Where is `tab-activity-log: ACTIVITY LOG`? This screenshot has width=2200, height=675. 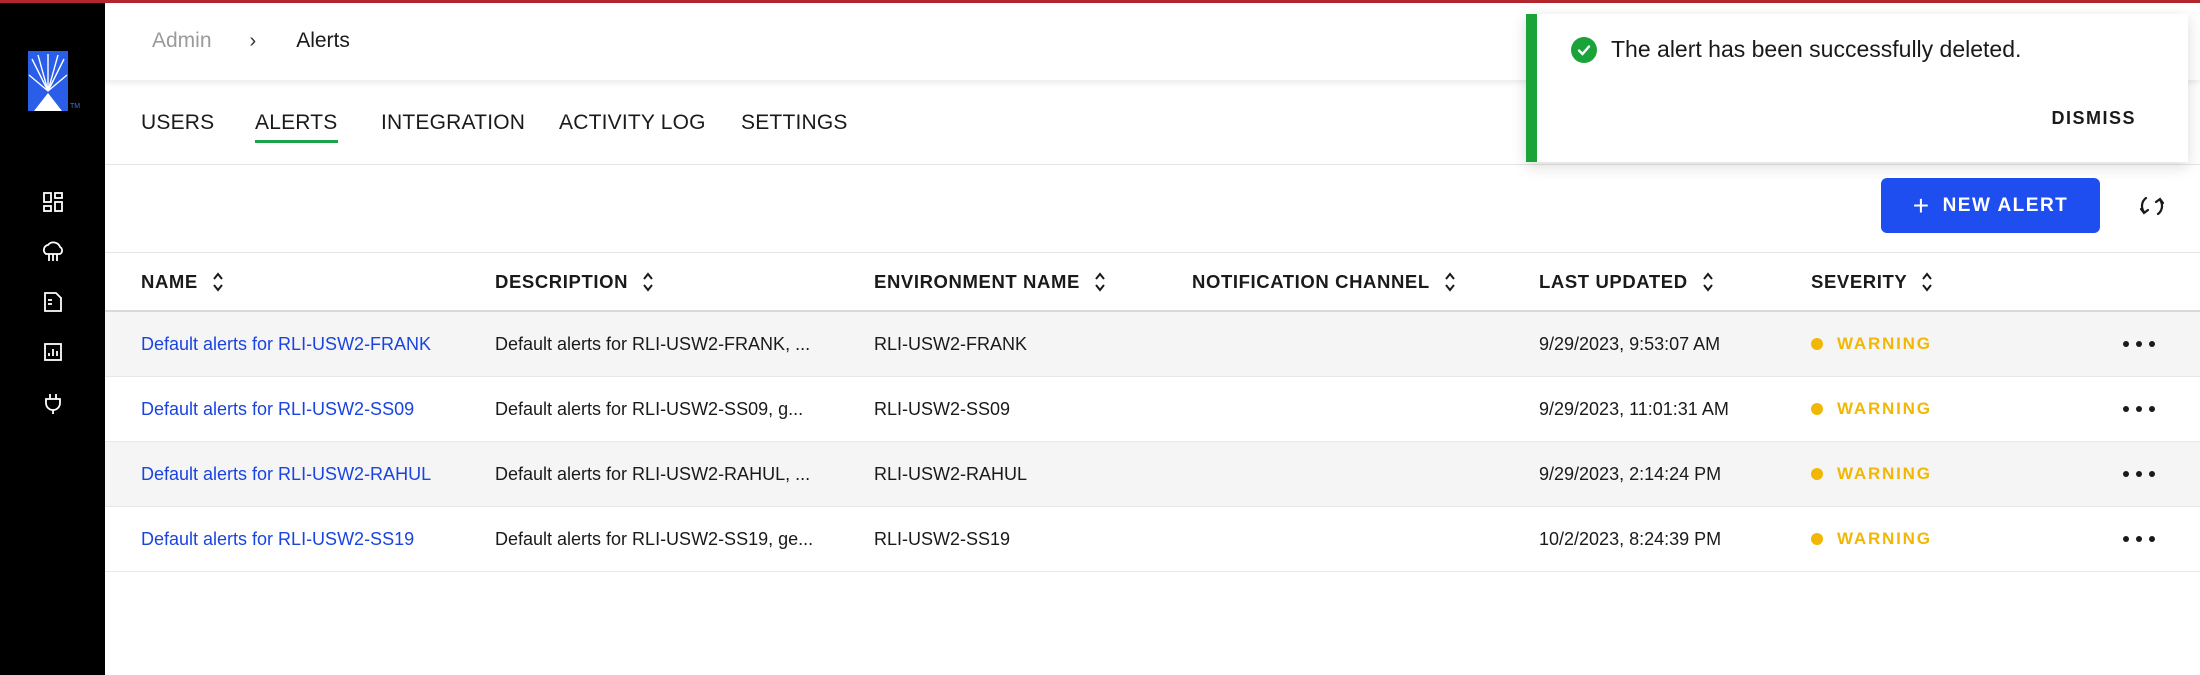
tab-activity-log: ACTIVITY LOG is located at coordinates (632, 123).